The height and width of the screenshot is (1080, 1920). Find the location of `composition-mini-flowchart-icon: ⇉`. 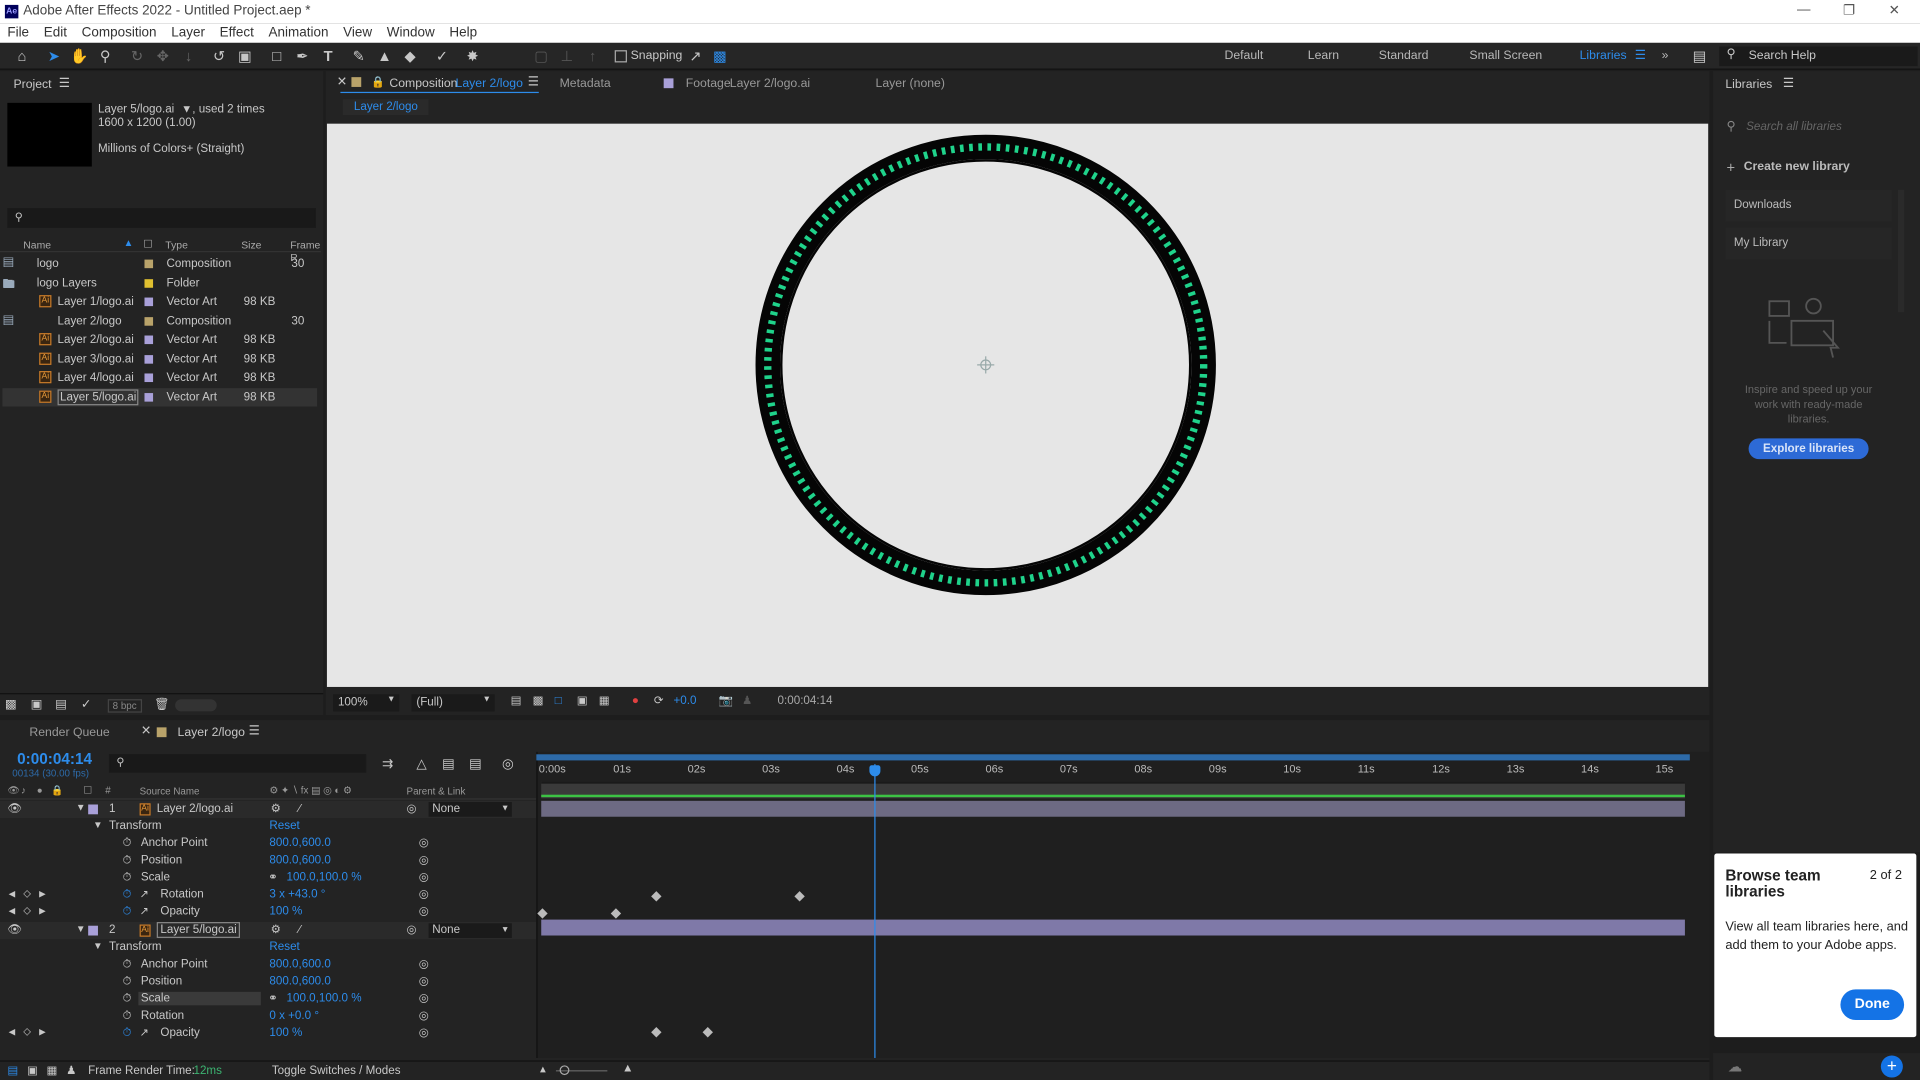

composition-mini-flowchart-icon: ⇉ is located at coordinates (387, 764).